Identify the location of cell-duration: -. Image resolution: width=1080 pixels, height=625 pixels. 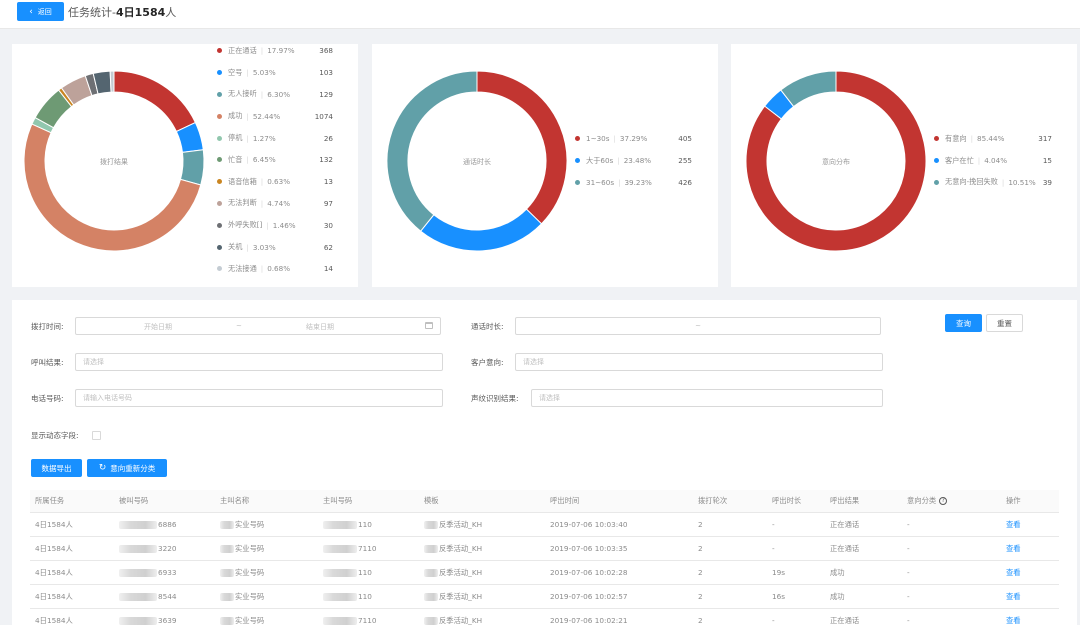
(773, 617).